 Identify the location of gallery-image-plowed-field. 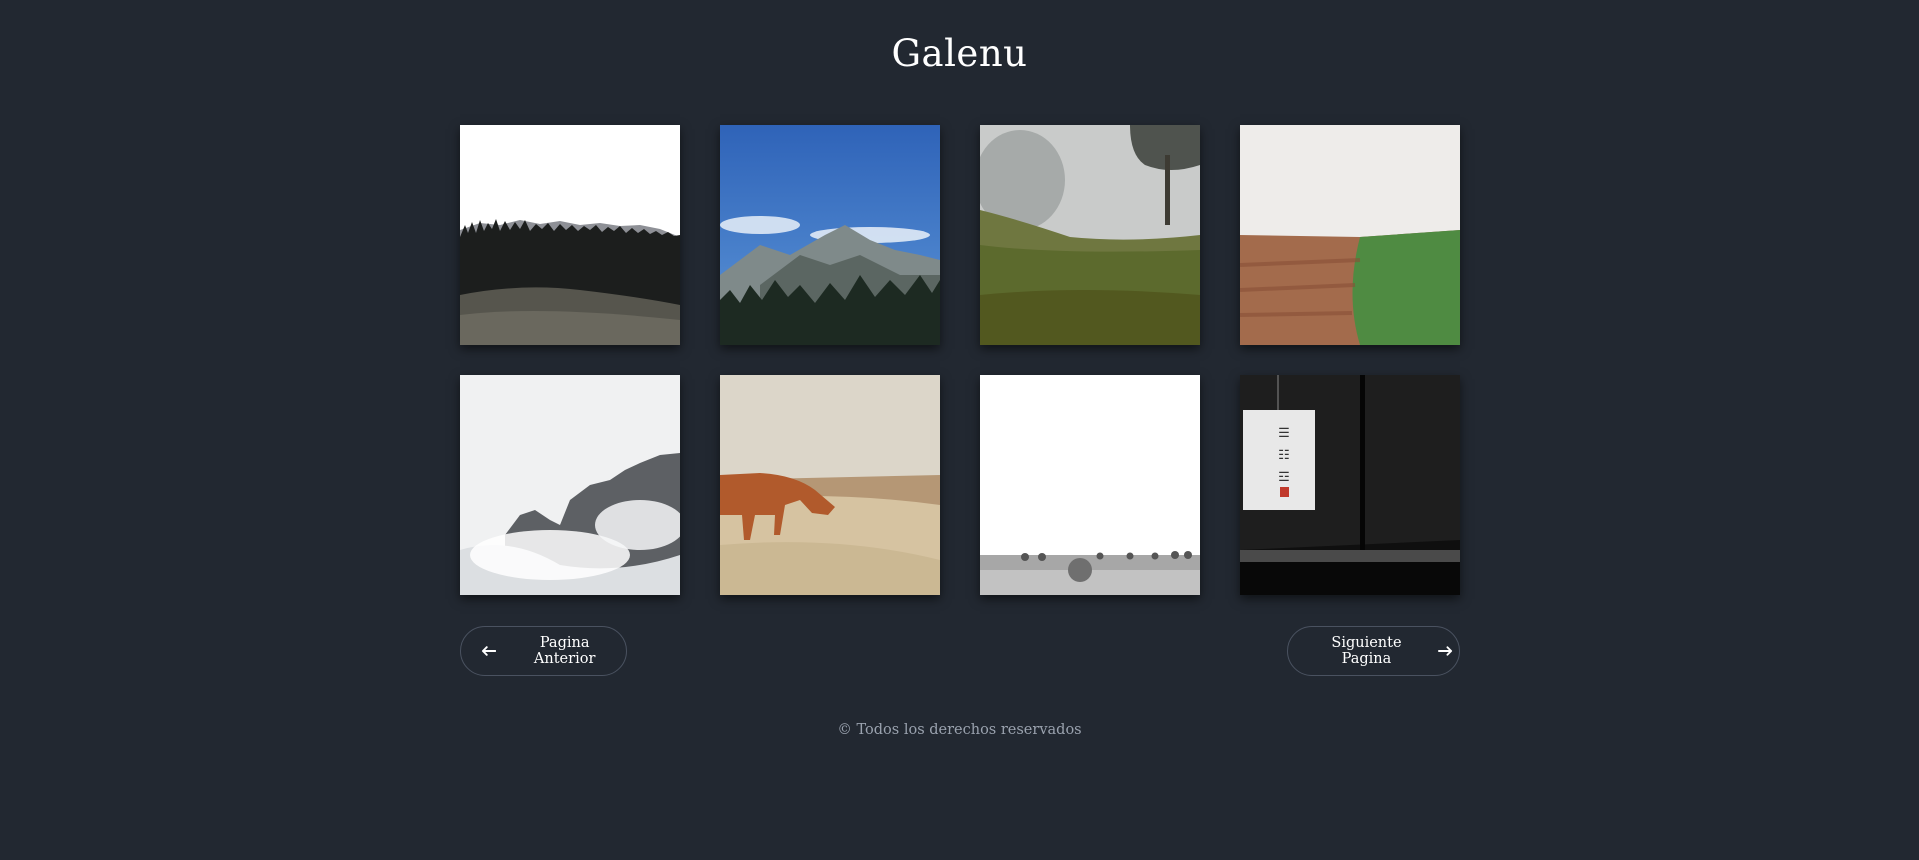
(1350, 235).